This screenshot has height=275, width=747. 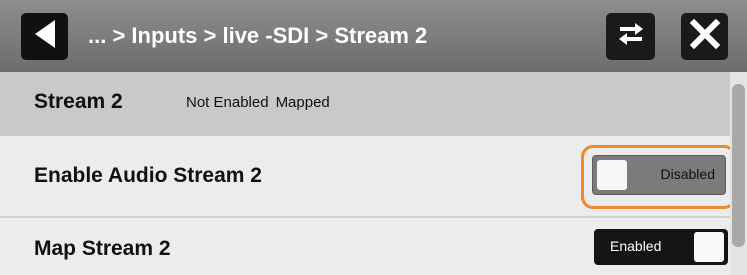 I want to click on breadcrumb: ... > Inputs > live -SDI > Stream 2, so click(x=257, y=36).